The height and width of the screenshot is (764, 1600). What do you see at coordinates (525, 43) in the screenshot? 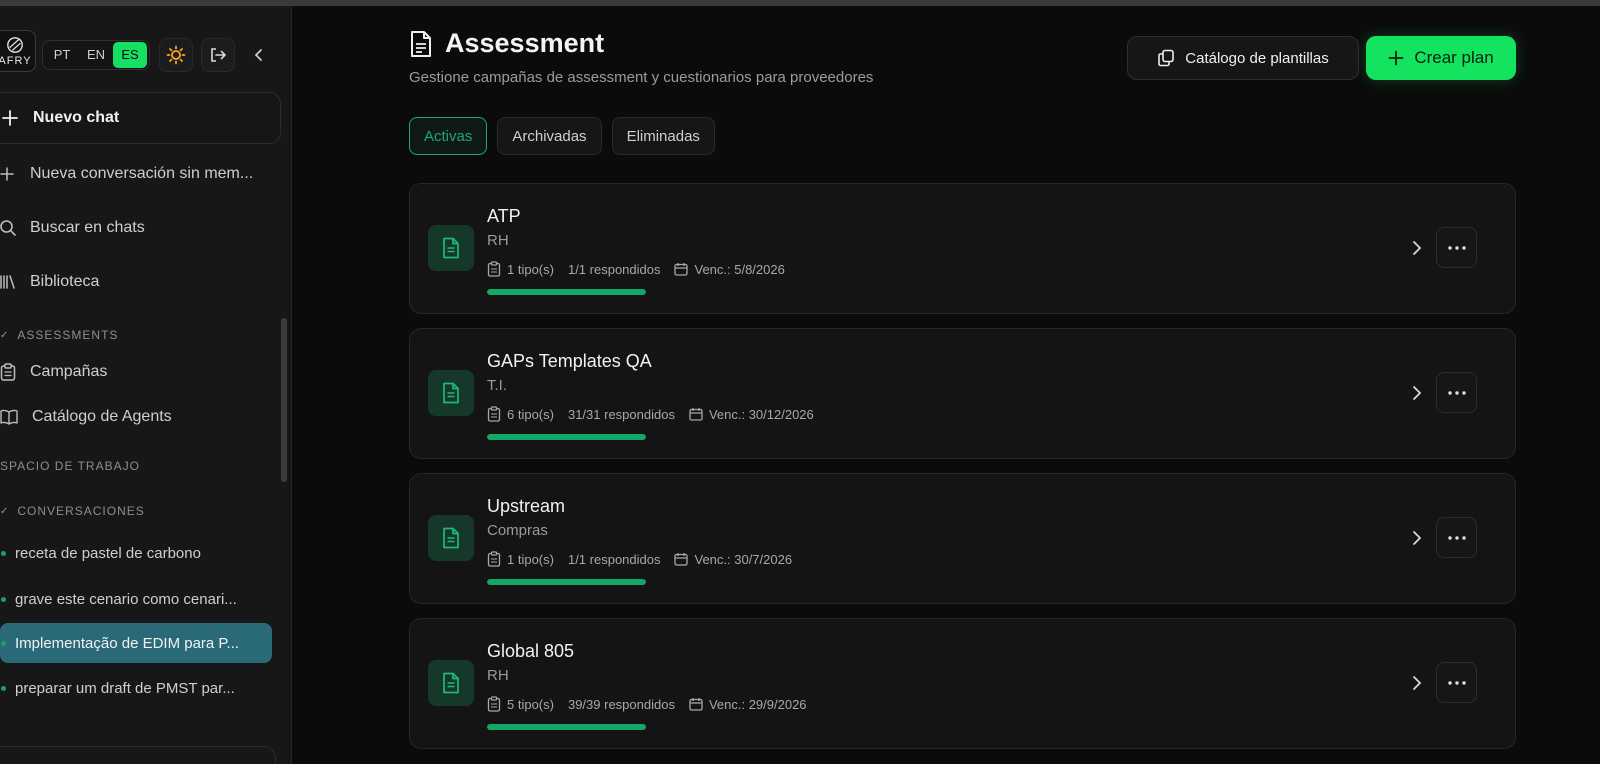
I see `page-title-text: Assessment` at bounding box center [525, 43].